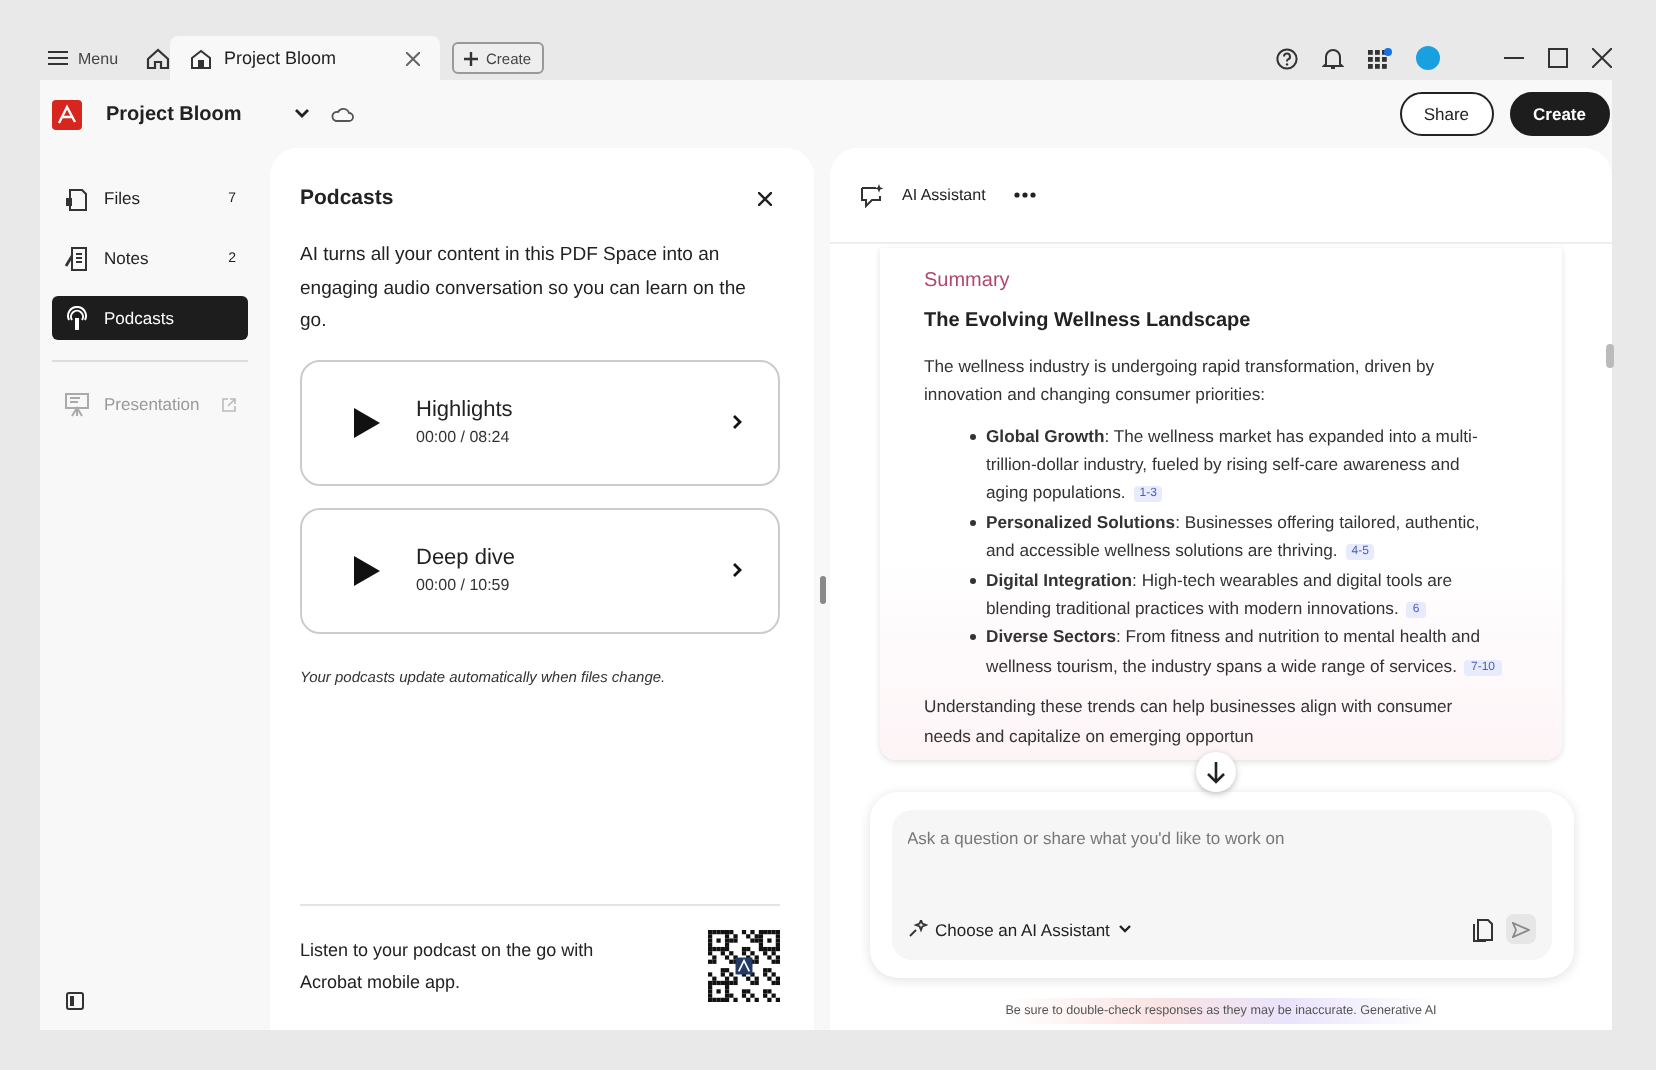 The width and height of the screenshot is (1656, 1070). Describe the element at coordinates (75, 1001) in the screenshot. I see `panel-toggle-icon` at that location.